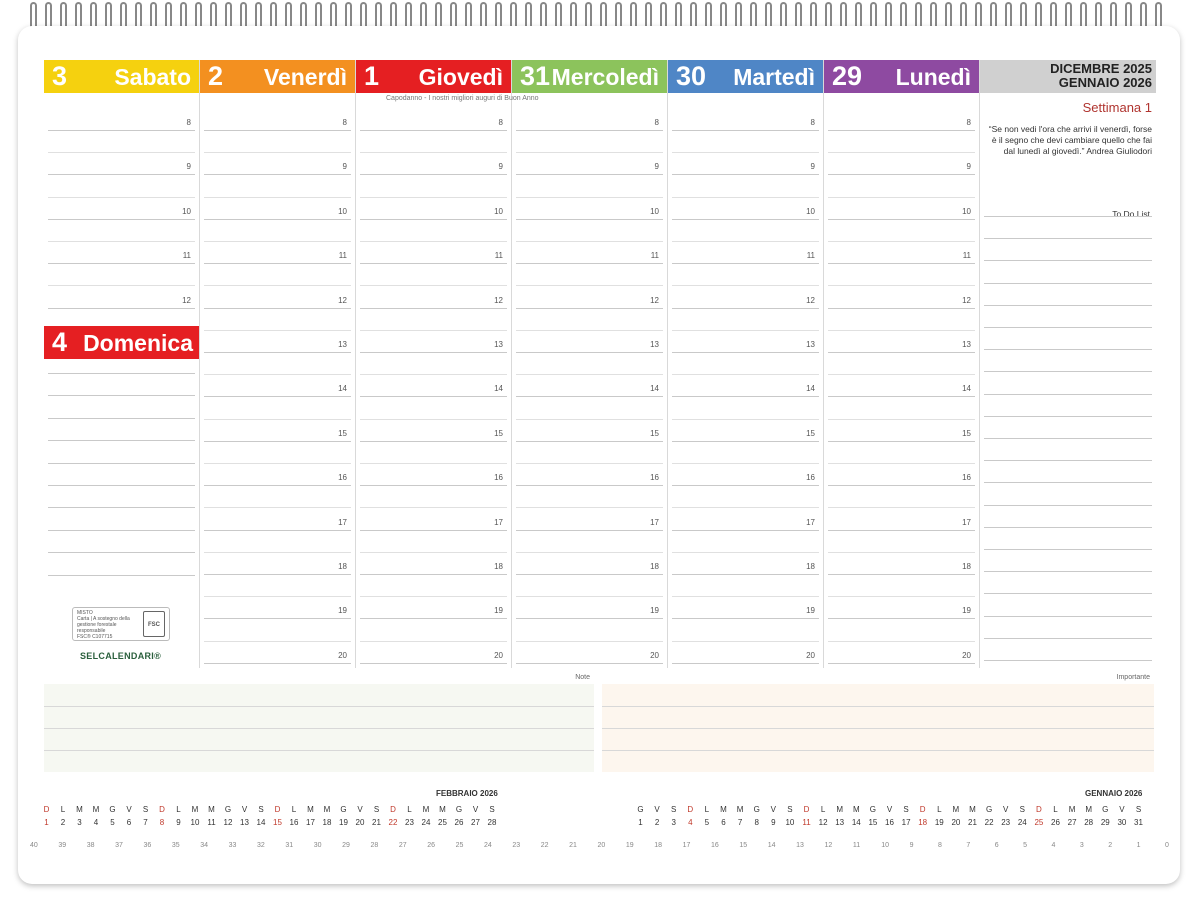 Image resolution: width=1200 pixels, height=898 pixels. Describe the element at coordinates (154, 624) in the screenshot. I see `fsc-logo-icon: FSC` at that location.